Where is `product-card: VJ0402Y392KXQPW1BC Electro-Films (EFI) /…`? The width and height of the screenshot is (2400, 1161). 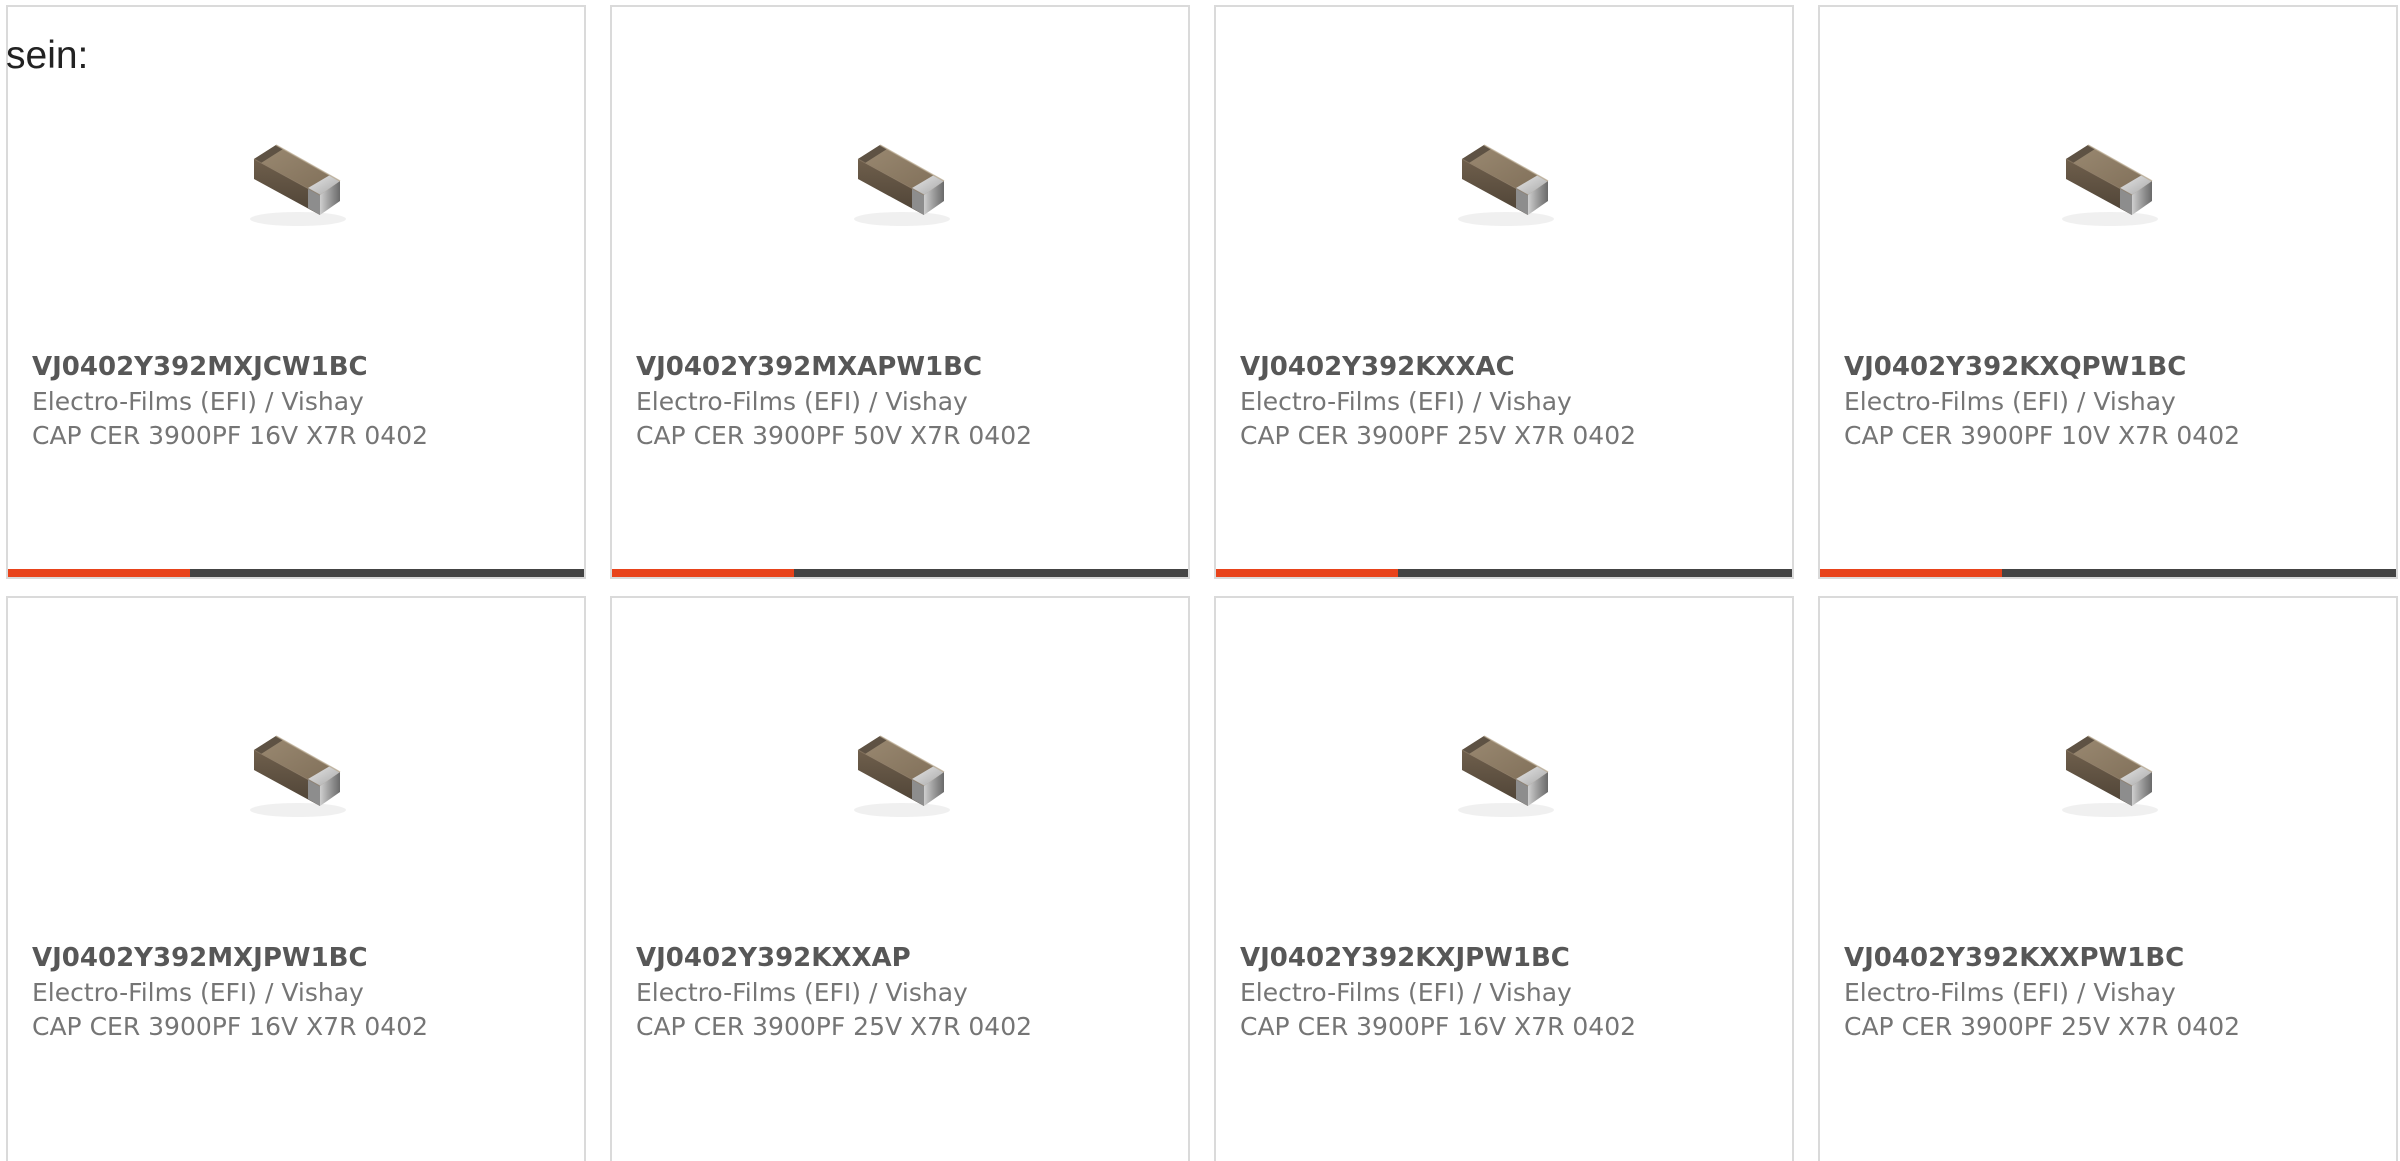
product-card: VJ0402Y392KXQPW1BC Electro-Films (EFI) /… is located at coordinates (2108, 292).